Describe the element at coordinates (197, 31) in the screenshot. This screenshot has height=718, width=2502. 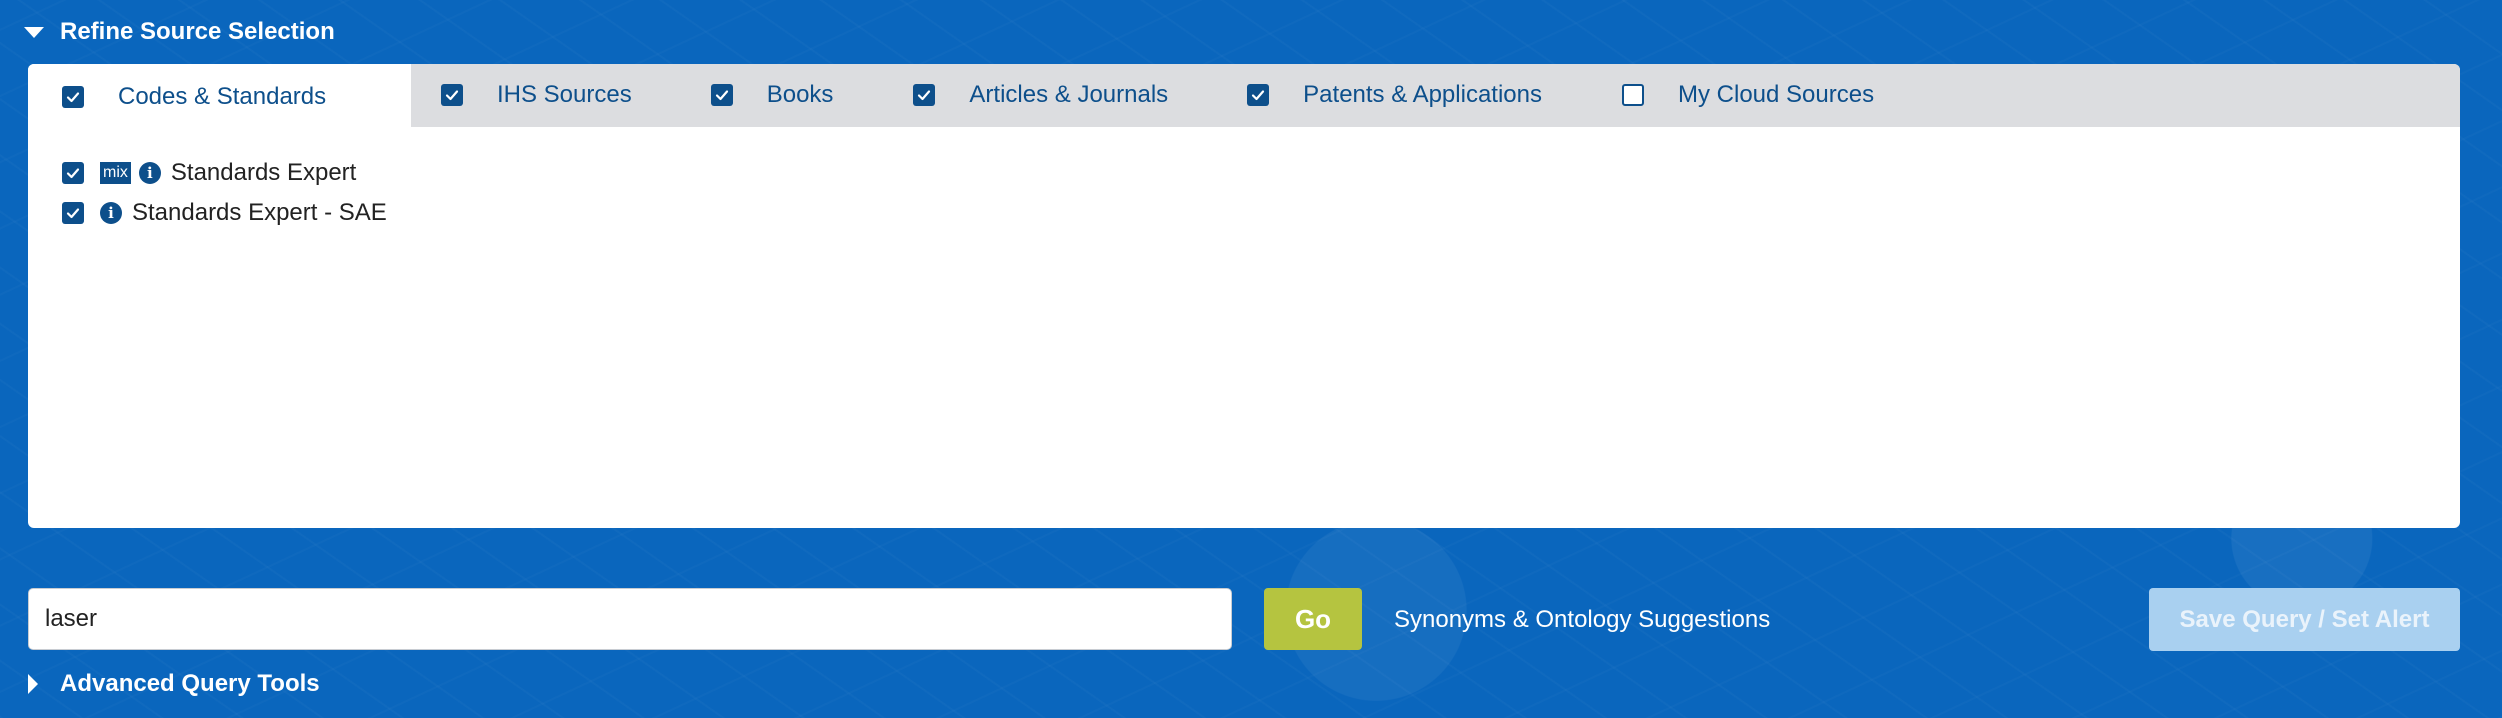
I see `refine-source-title: Refine Source Selection` at that location.